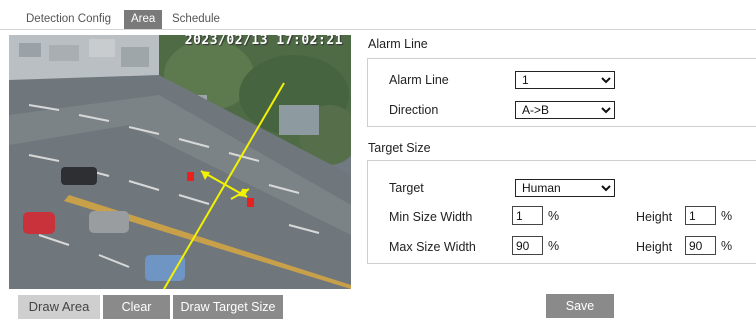  I want to click on max-height-unit: %, so click(727, 246).